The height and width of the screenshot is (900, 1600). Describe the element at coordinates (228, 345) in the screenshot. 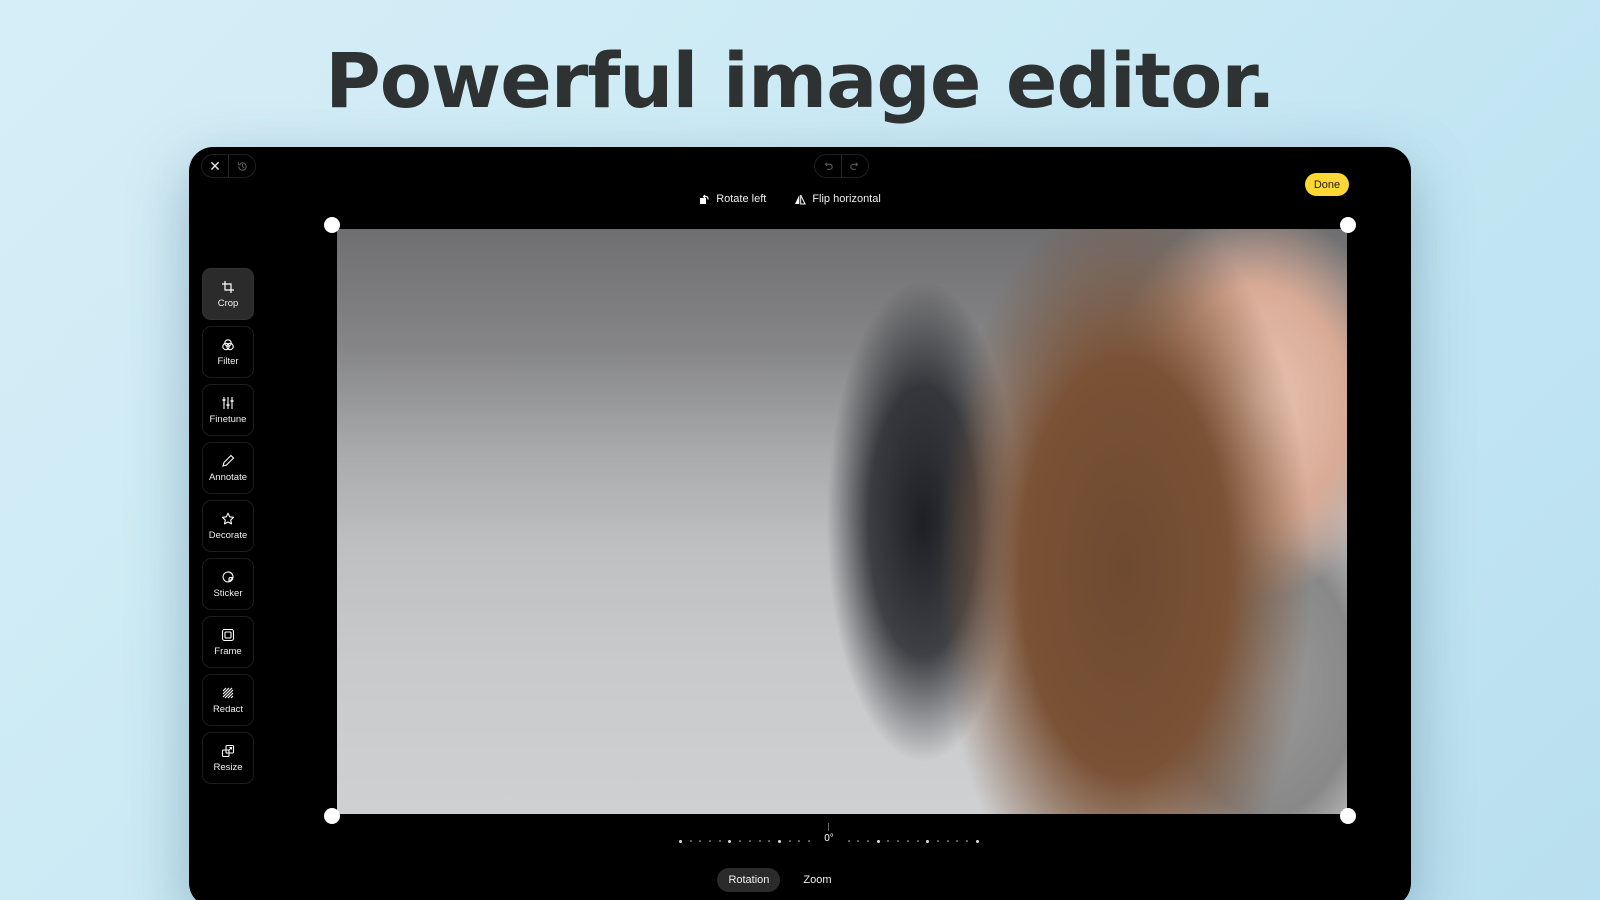

I see `filter-icon` at that location.